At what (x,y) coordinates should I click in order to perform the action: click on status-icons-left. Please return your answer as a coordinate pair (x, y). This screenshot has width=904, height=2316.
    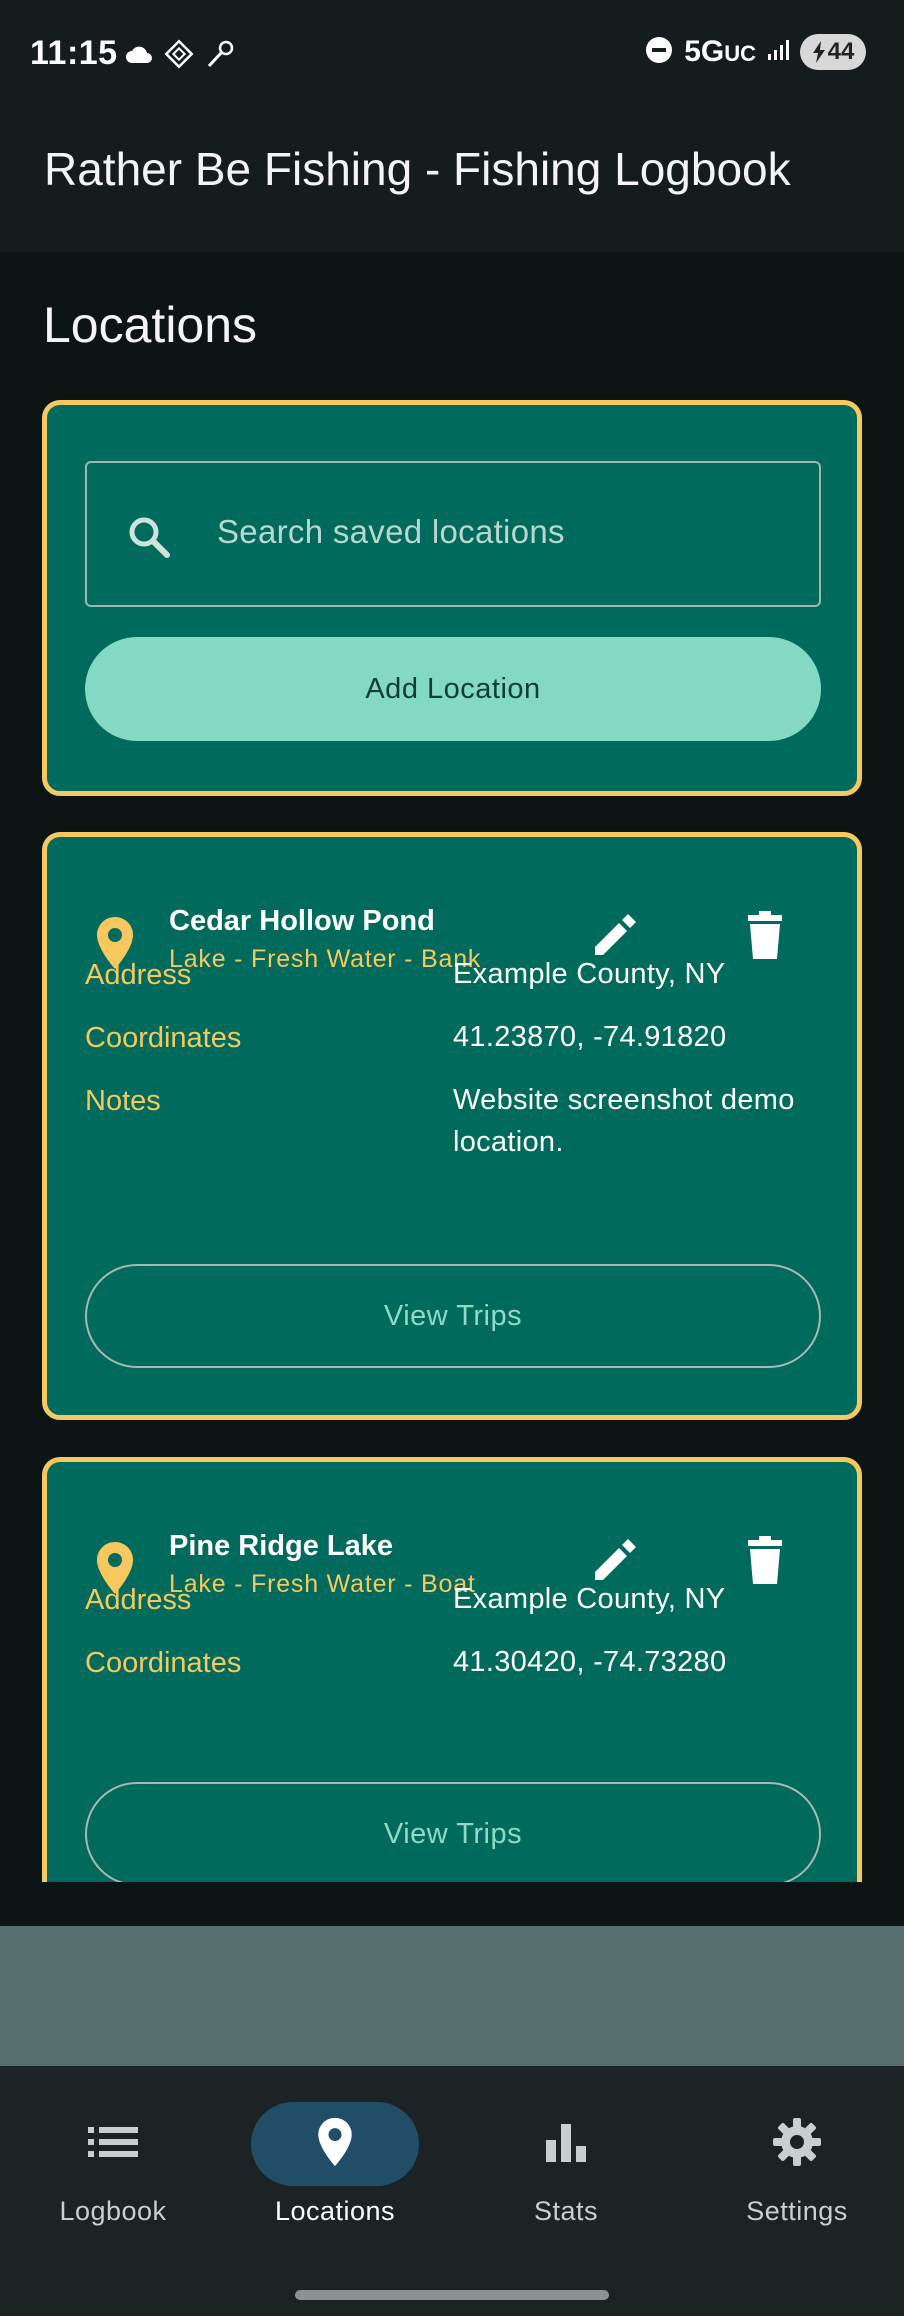
    Looking at the image, I should click on (180, 56).